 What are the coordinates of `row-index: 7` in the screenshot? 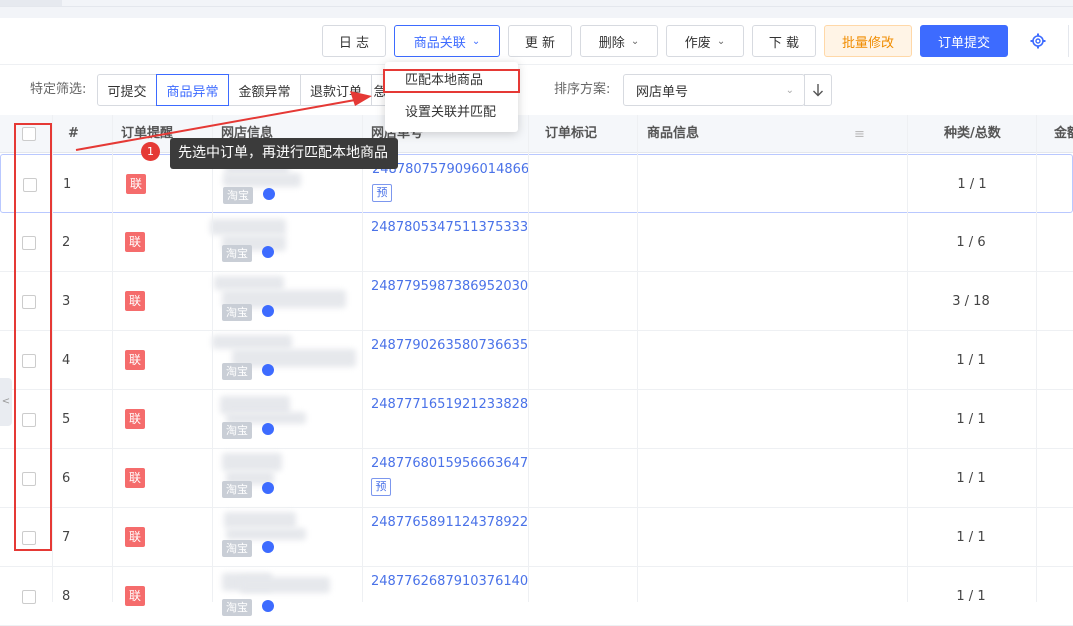 It's located at (66, 537).